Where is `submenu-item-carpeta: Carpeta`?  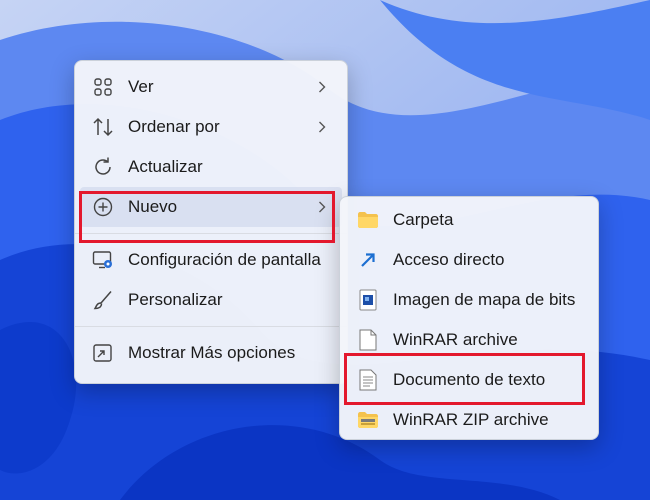
submenu-item-carpeta: Carpeta is located at coordinates (469, 220).